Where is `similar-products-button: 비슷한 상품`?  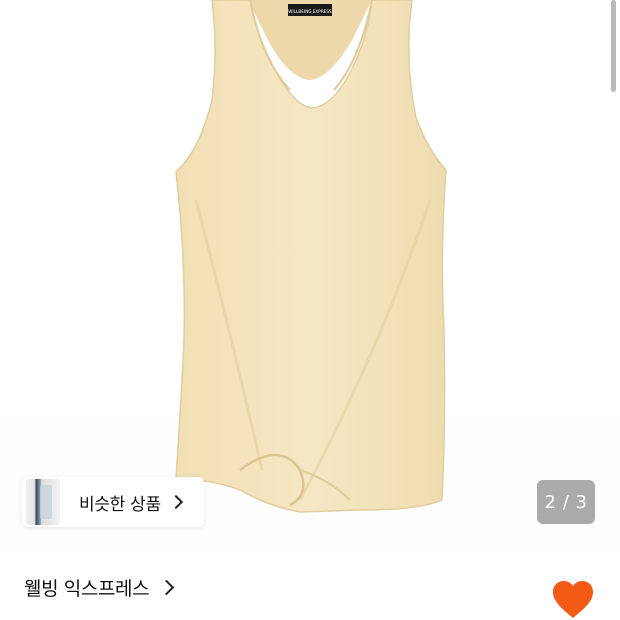 similar-products-button: 비슷한 상품 is located at coordinates (113, 502).